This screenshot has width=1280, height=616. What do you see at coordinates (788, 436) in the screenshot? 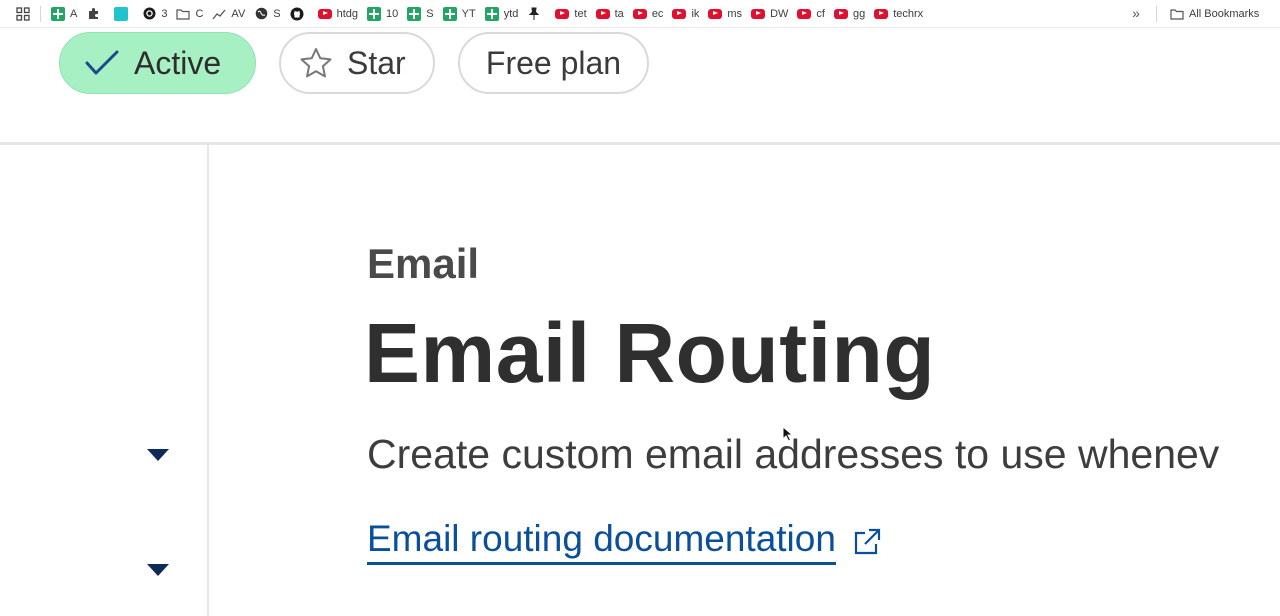
I see `mouse-cursor-icon` at bounding box center [788, 436].